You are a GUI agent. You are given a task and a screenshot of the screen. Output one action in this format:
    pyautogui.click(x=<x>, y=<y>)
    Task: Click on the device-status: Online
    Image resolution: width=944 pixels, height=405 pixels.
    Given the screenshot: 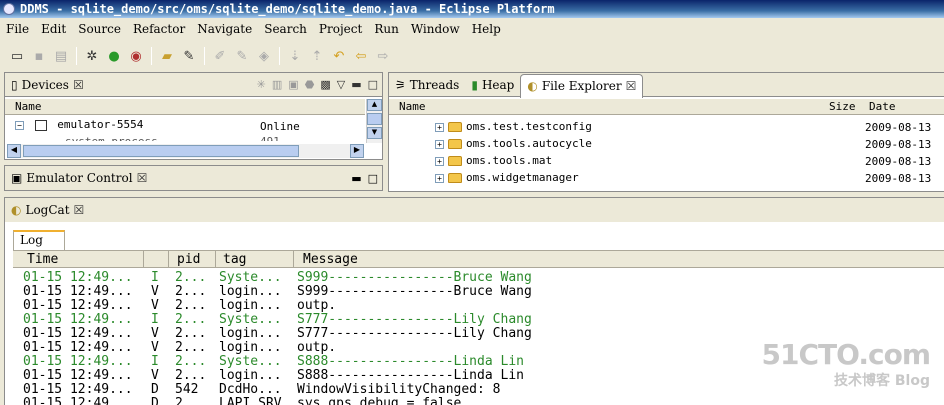 What is the action you would take?
    pyautogui.click(x=280, y=126)
    